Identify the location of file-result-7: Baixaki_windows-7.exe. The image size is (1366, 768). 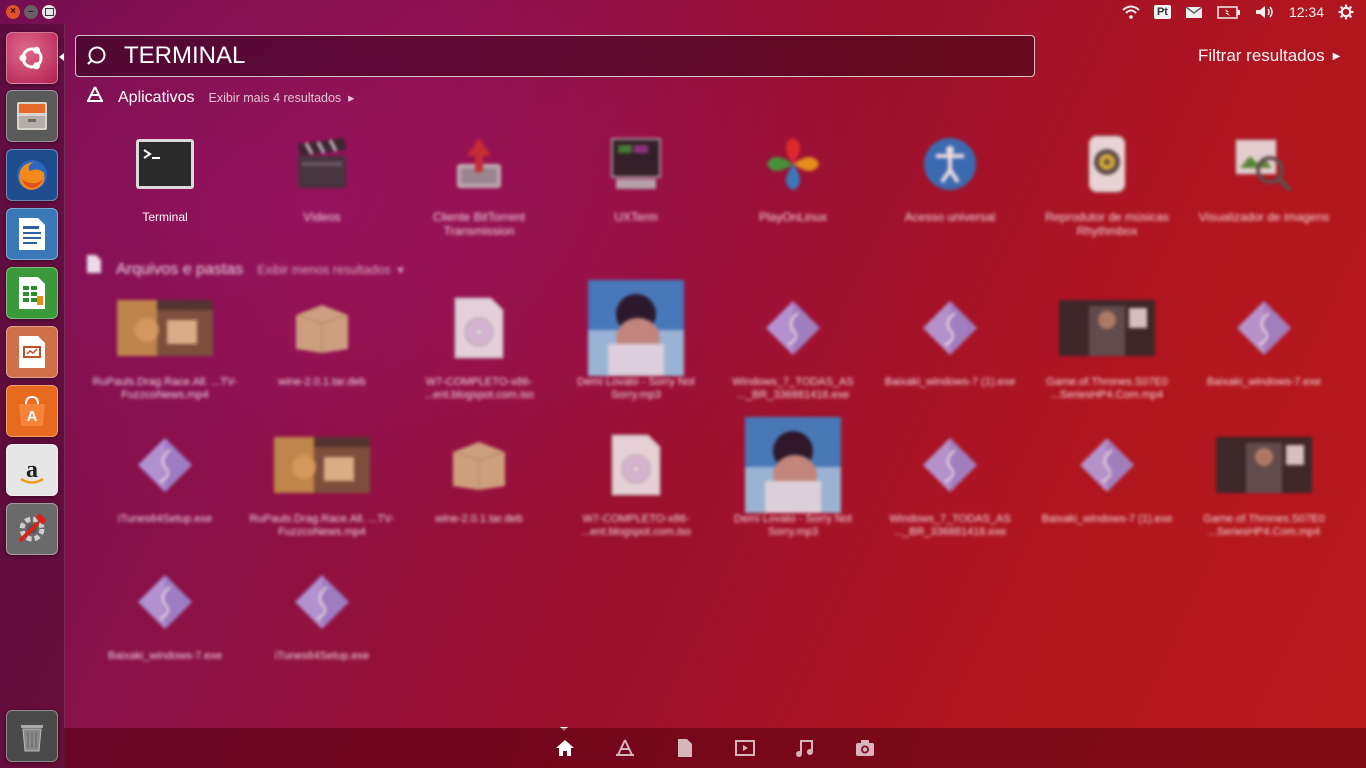
(1264, 339).